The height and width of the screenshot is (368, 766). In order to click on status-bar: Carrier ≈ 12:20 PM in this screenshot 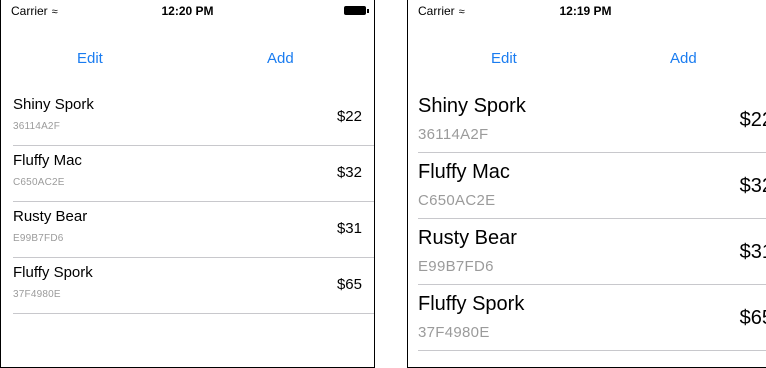, I will do `click(187, 10)`.